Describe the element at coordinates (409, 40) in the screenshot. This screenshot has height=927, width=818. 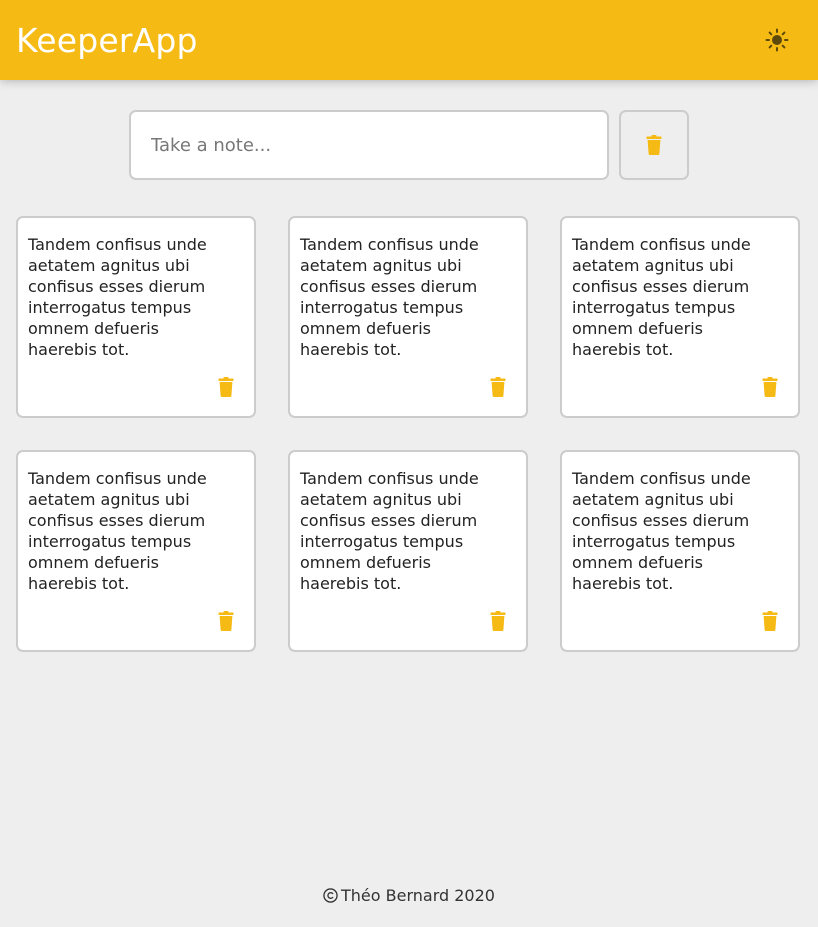
I see `app-header: KeeperApp` at that location.